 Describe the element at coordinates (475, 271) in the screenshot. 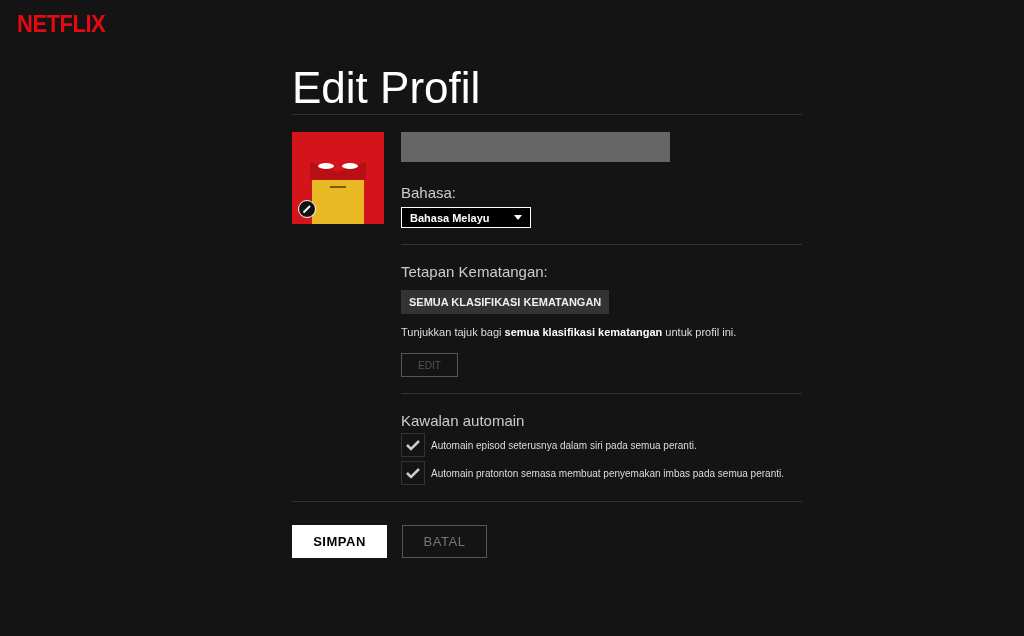

I see `maturity-label: Tetapan Kematangan:` at that location.